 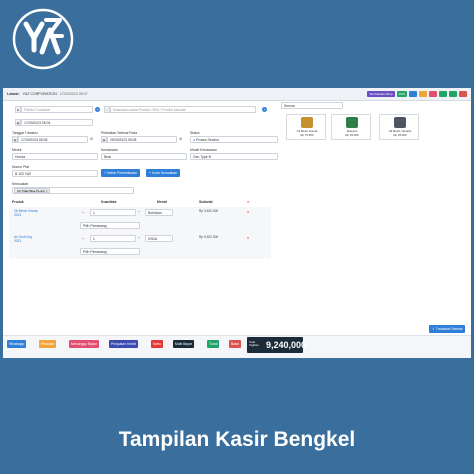 I want to click on status-label: Status, so click(x=195, y=133).